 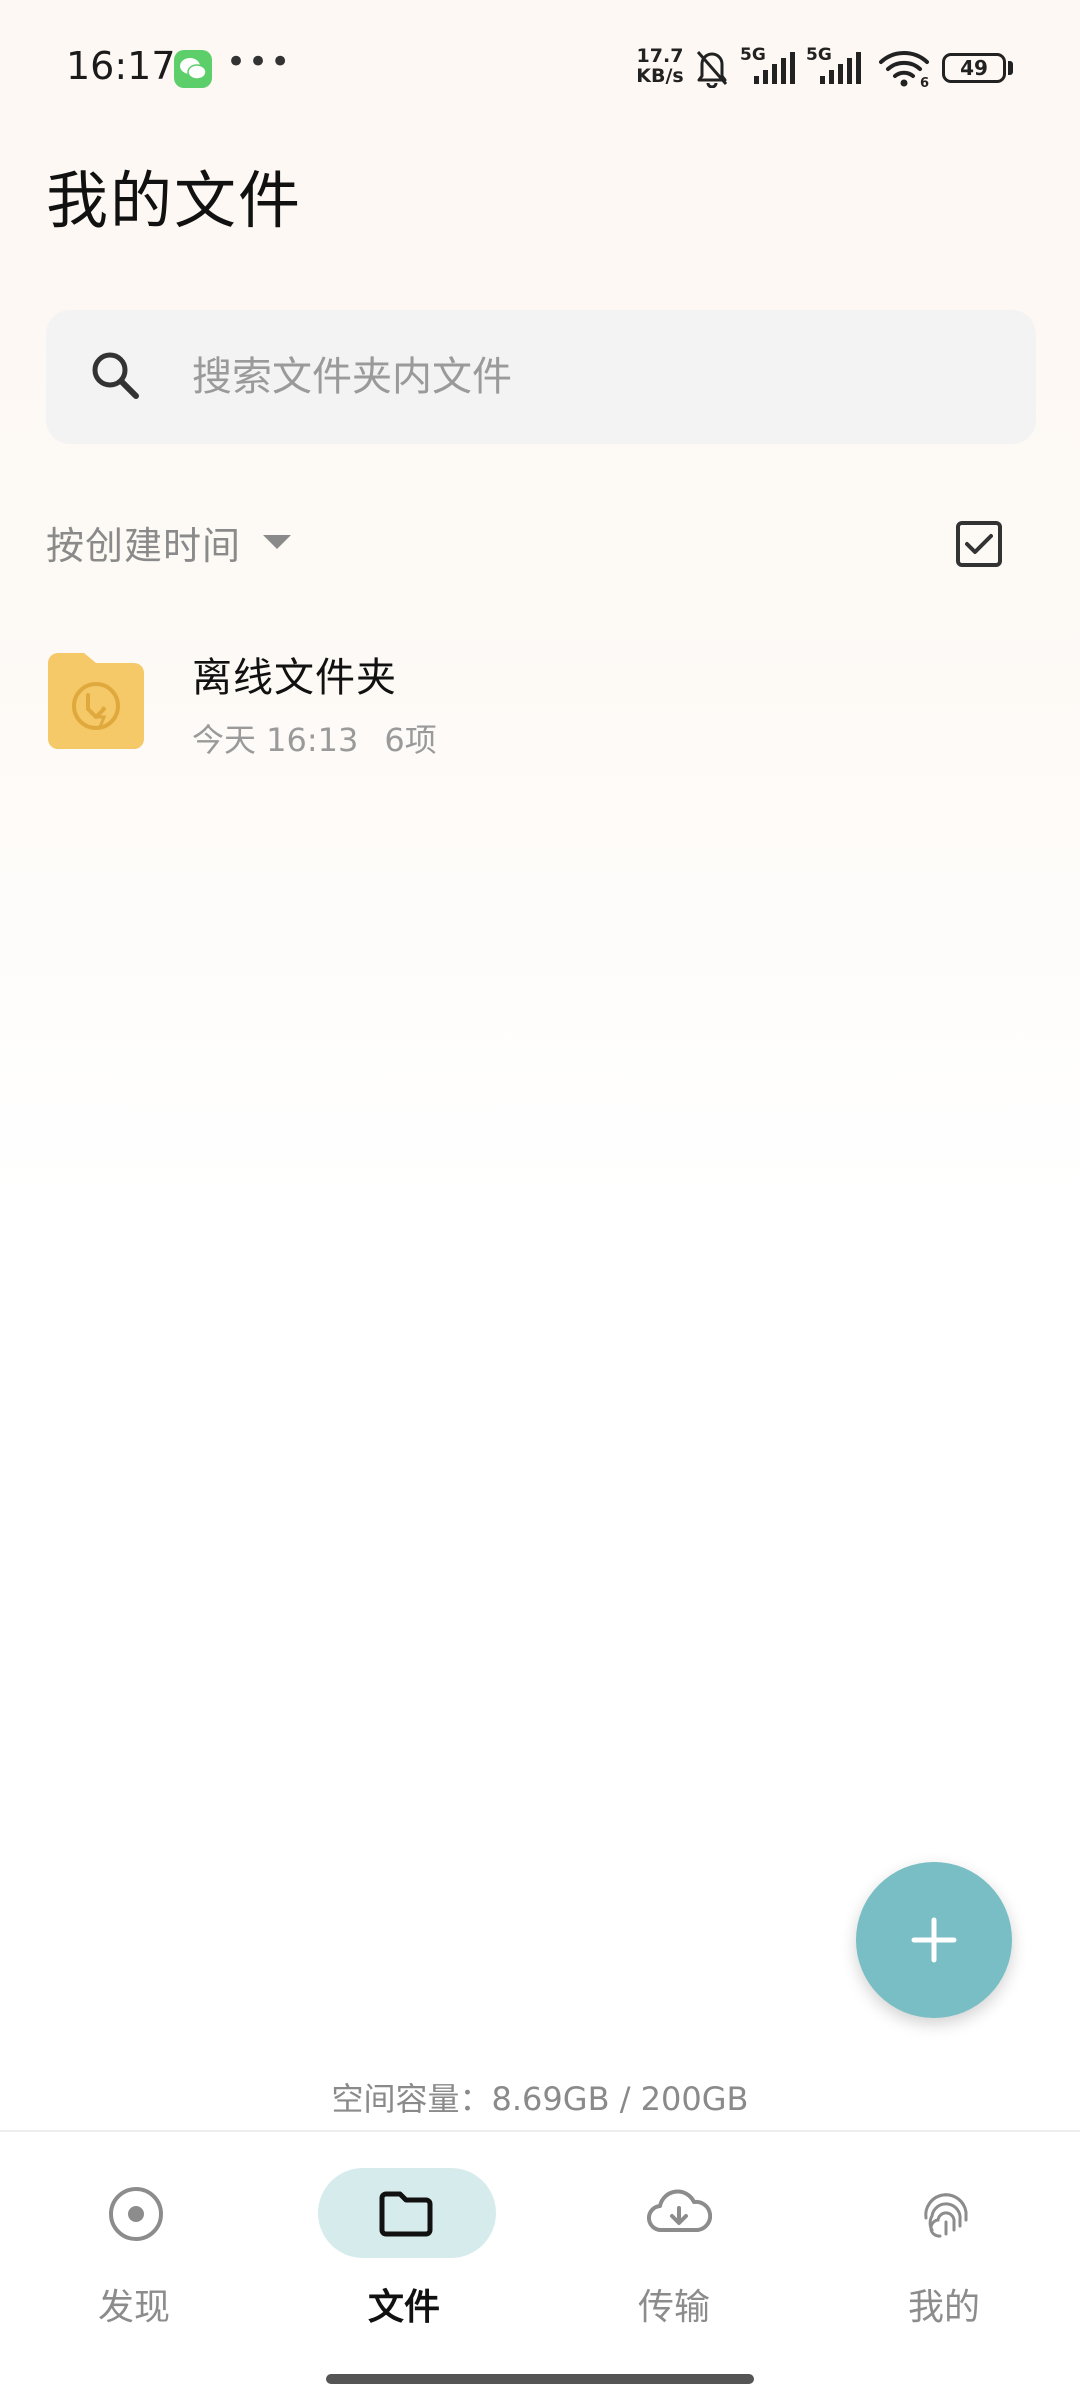 I want to click on plus-icon, so click(x=934, y=1940).